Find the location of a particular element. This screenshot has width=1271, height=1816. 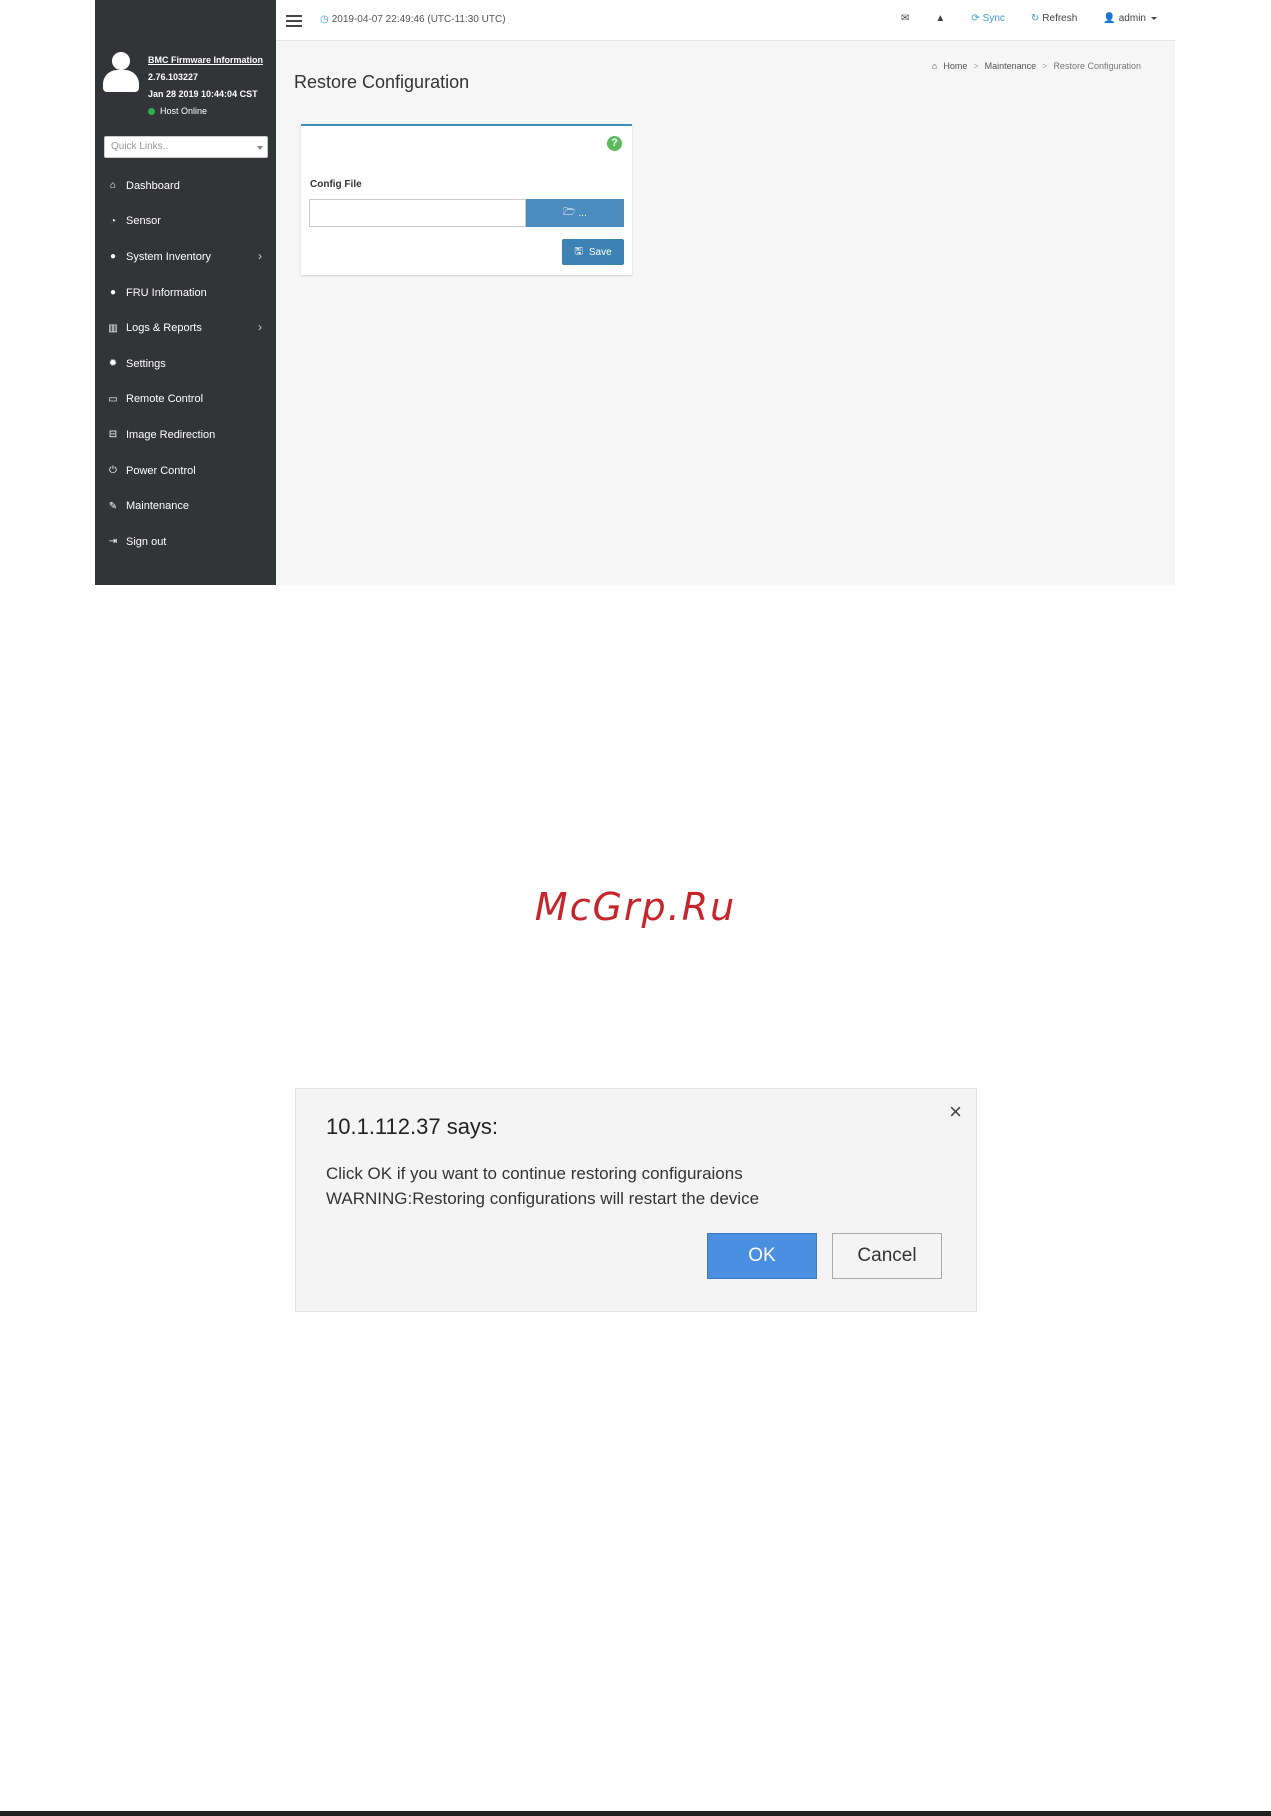

sidebar-item-label: Dashboard is located at coordinates (153, 185).